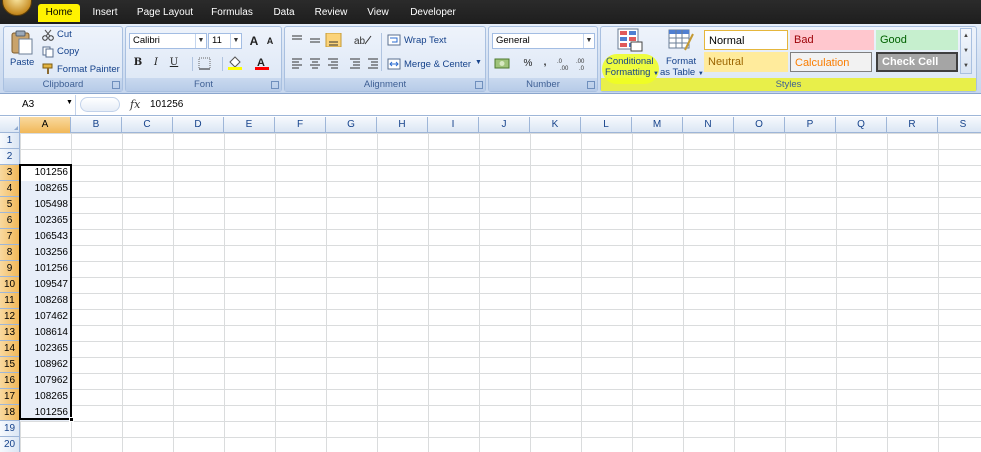 The height and width of the screenshot is (452, 981). Describe the element at coordinates (10, 349) in the screenshot. I see `row-header-14: 14` at that location.